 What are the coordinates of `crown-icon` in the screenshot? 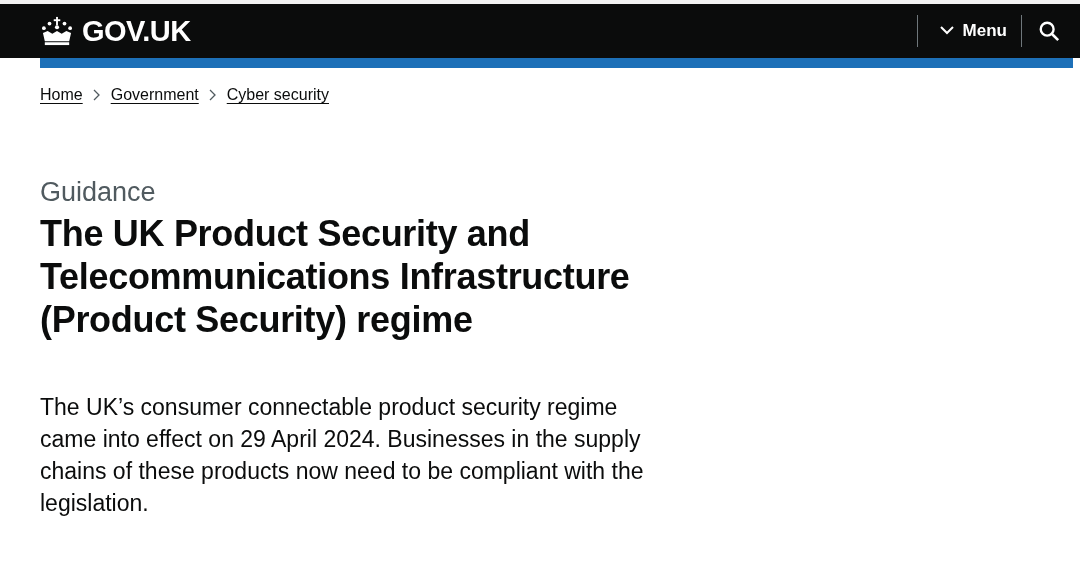 It's located at (57, 31).